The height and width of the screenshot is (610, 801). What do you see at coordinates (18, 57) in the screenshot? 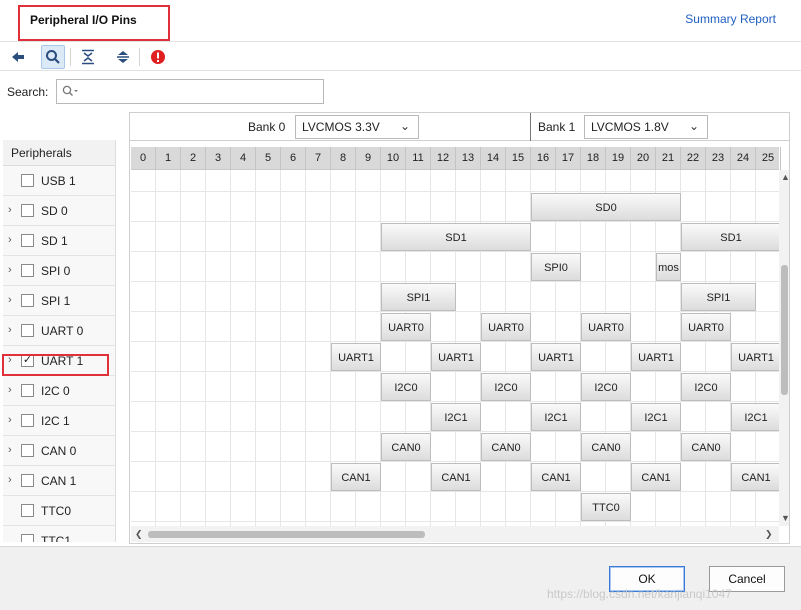
I see `back-button` at bounding box center [18, 57].